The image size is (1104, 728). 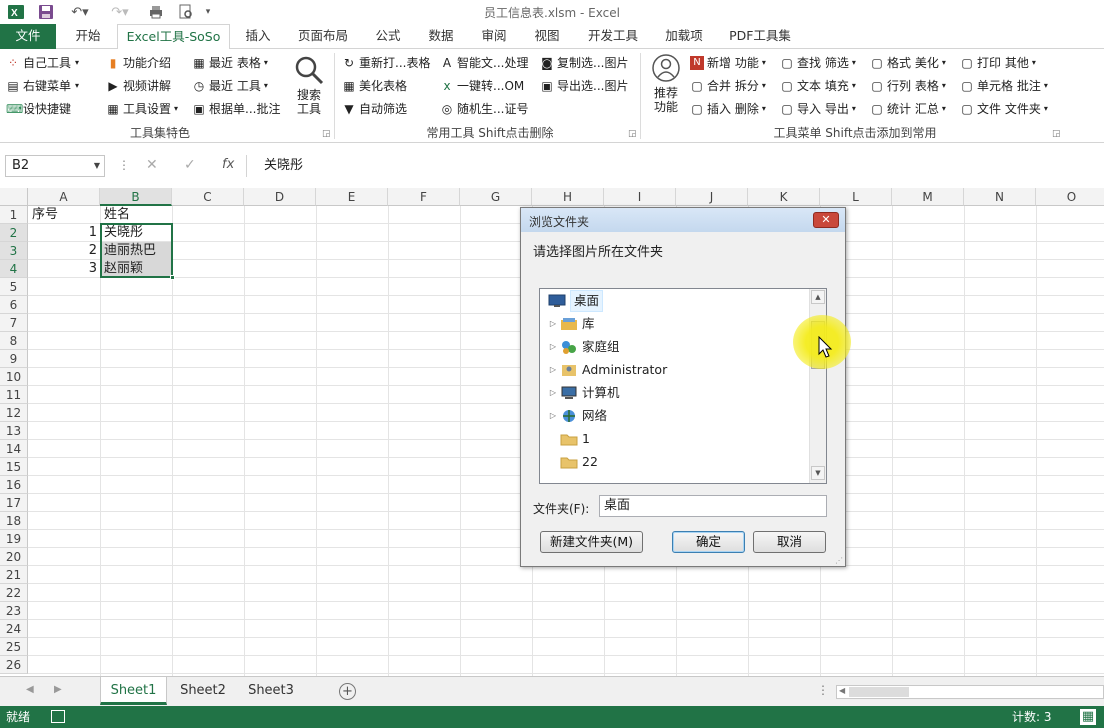 I want to click on row-header-2: 2, so click(x=14, y=233).